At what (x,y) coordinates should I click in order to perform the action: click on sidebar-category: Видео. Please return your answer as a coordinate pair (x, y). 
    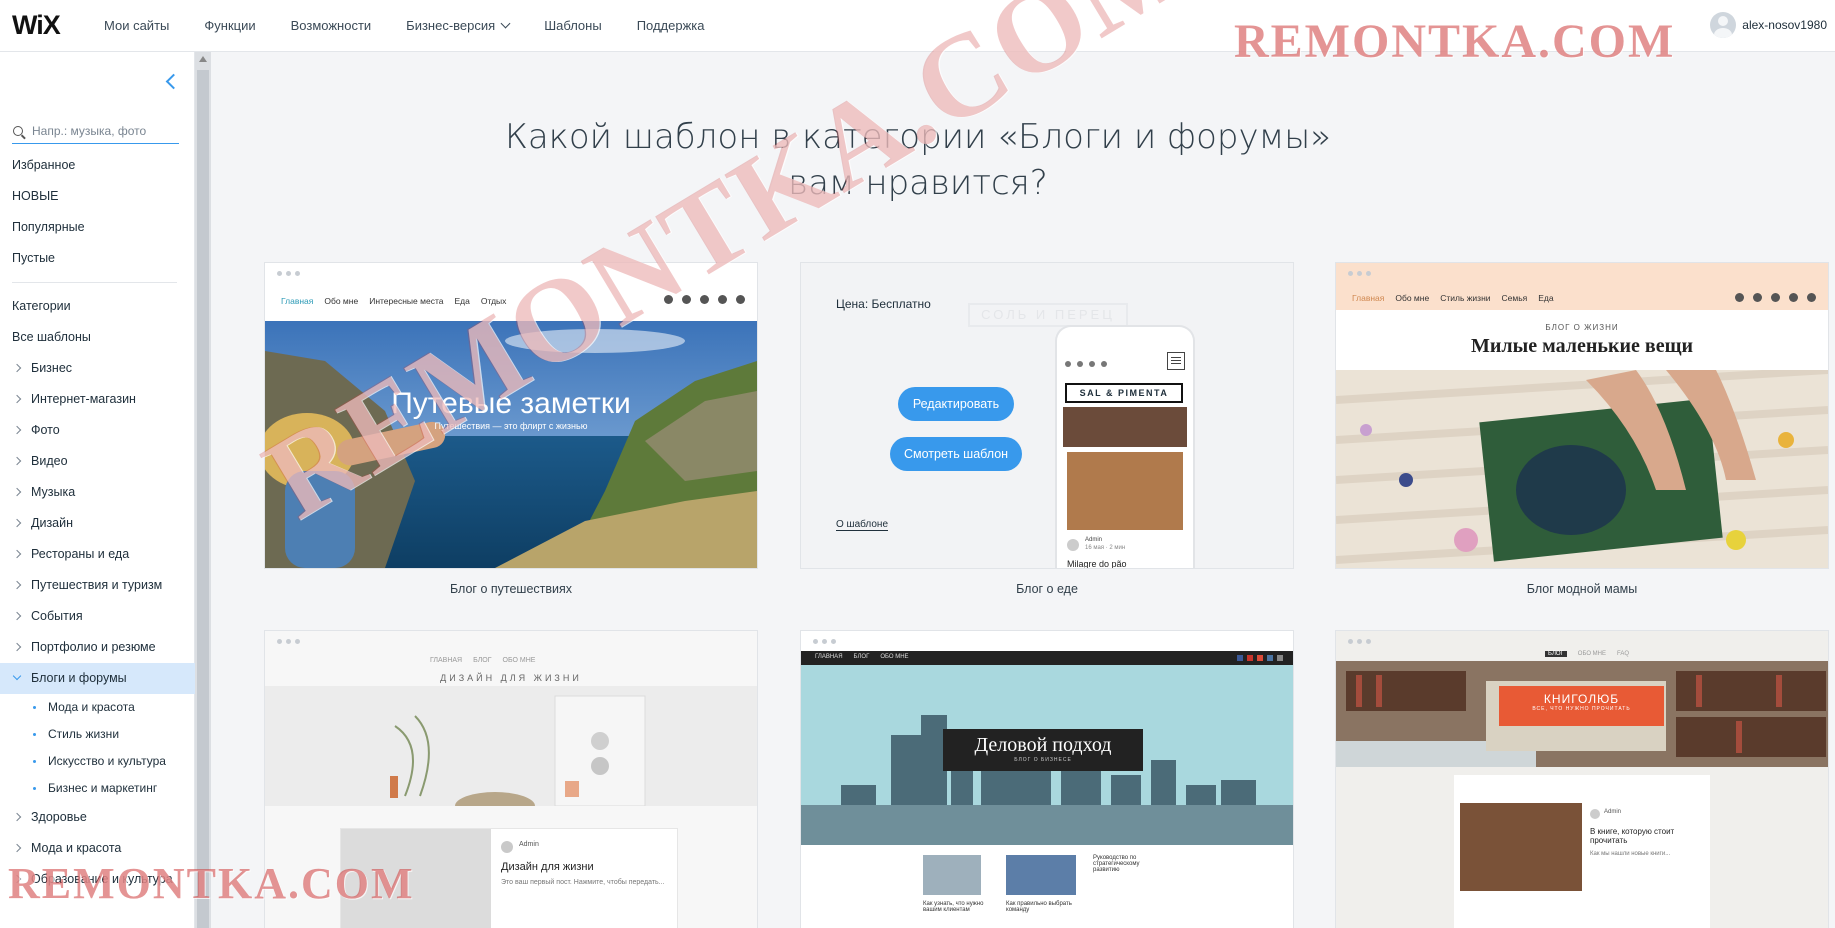
    Looking at the image, I should click on (97, 461).